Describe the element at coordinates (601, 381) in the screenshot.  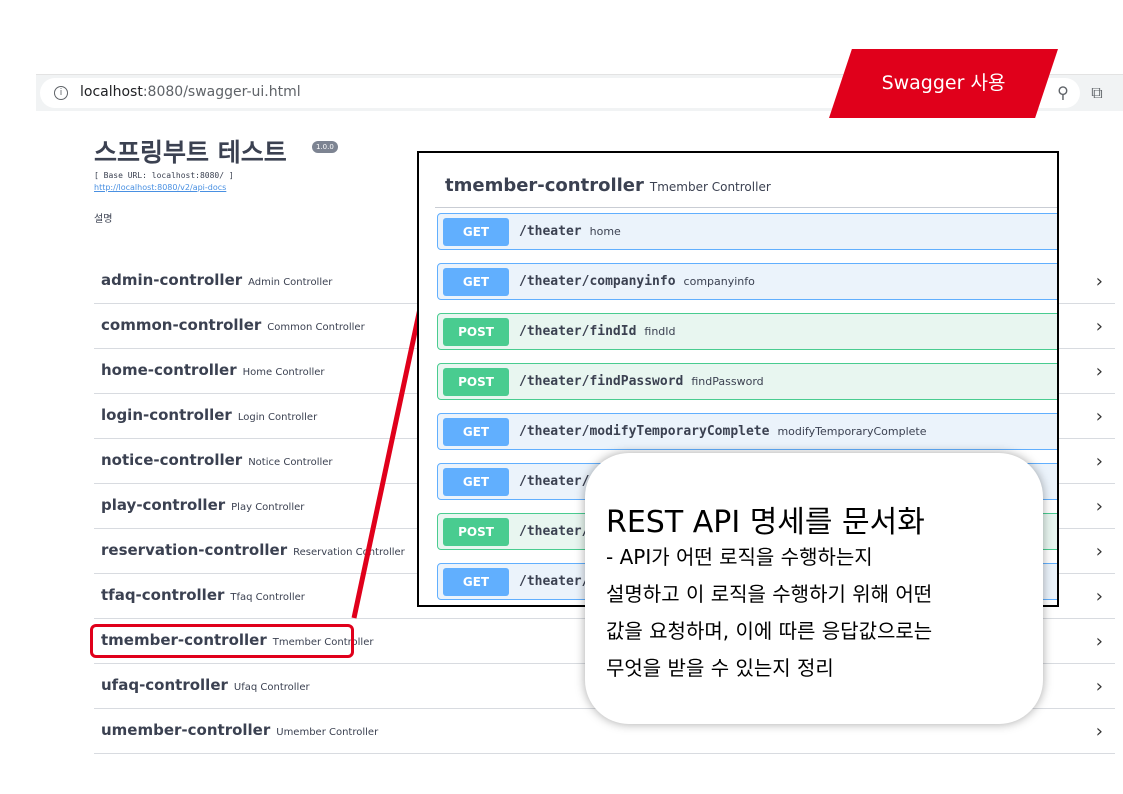
I see `operation-path: /theater/findPassword` at that location.